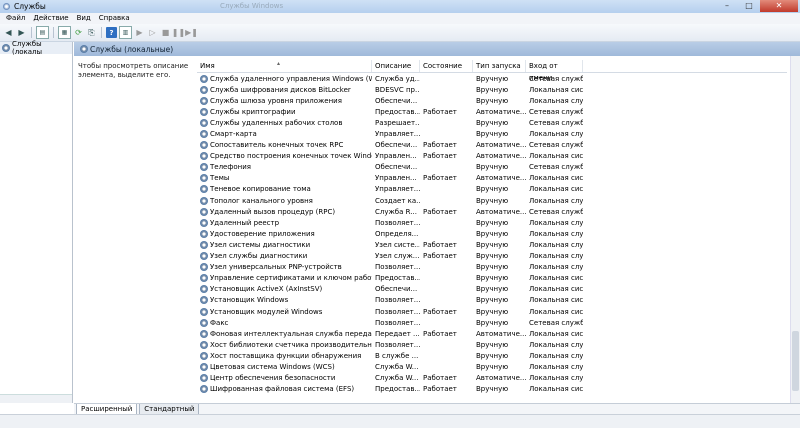 This screenshot has height=428, width=800. I want to click on refresh-icon: ⟳, so click(78, 32).